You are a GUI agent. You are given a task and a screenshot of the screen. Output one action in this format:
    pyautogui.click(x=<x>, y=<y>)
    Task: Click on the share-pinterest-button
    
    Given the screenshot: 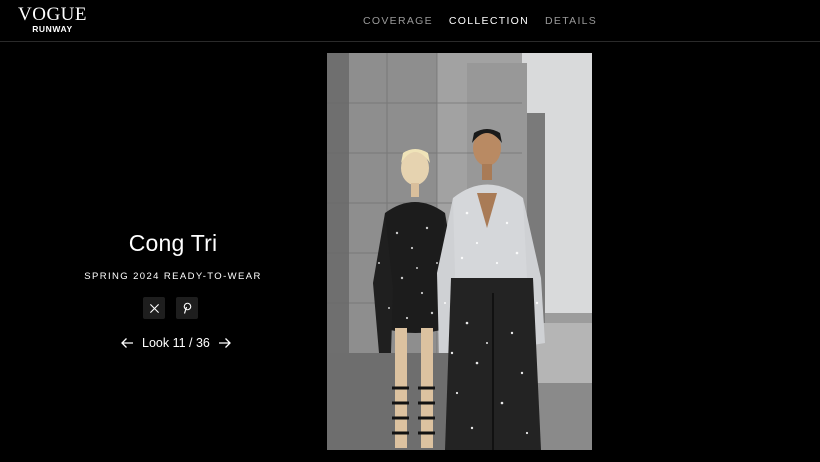 What is the action you would take?
    pyautogui.click(x=187, y=308)
    